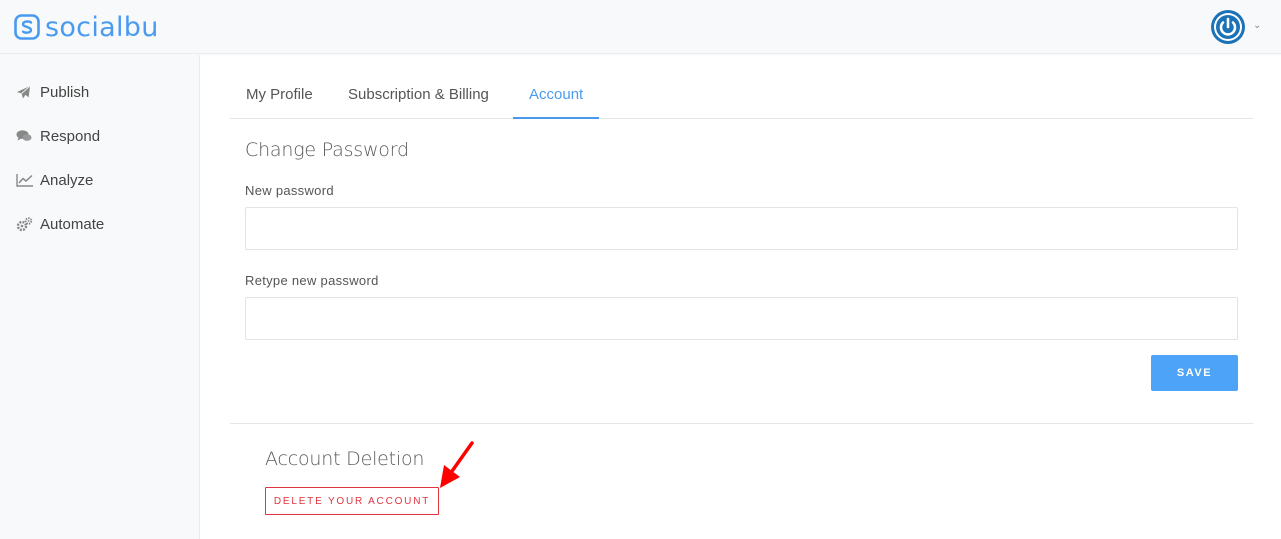 The width and height of the screenshot is (1281, 539). I want to click on sidebar-item-automate: Automate, so click(60, 224).